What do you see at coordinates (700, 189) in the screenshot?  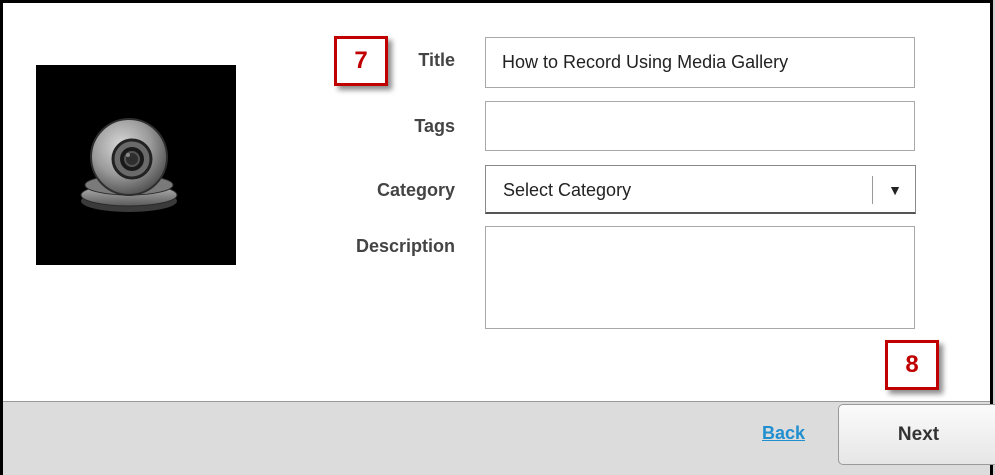 I see `category-select: Select Category ▼` at bounding box center [700, 189].